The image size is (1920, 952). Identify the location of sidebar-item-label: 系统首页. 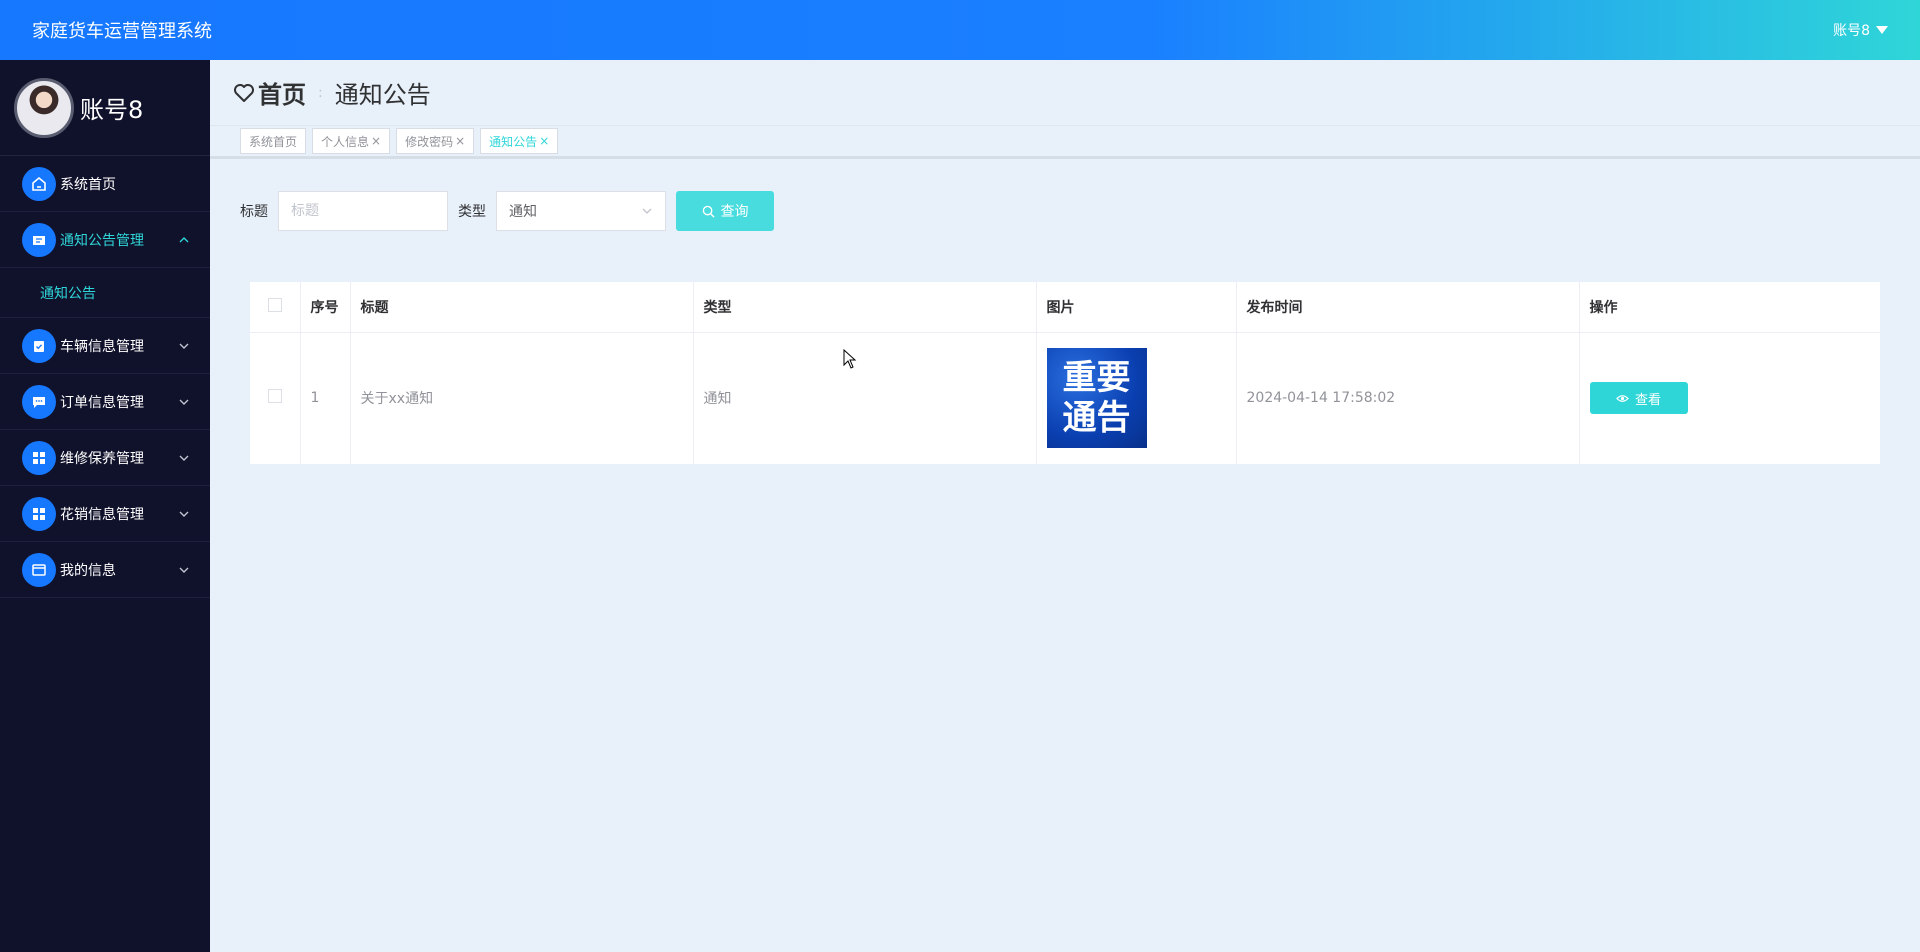
(88, 184).